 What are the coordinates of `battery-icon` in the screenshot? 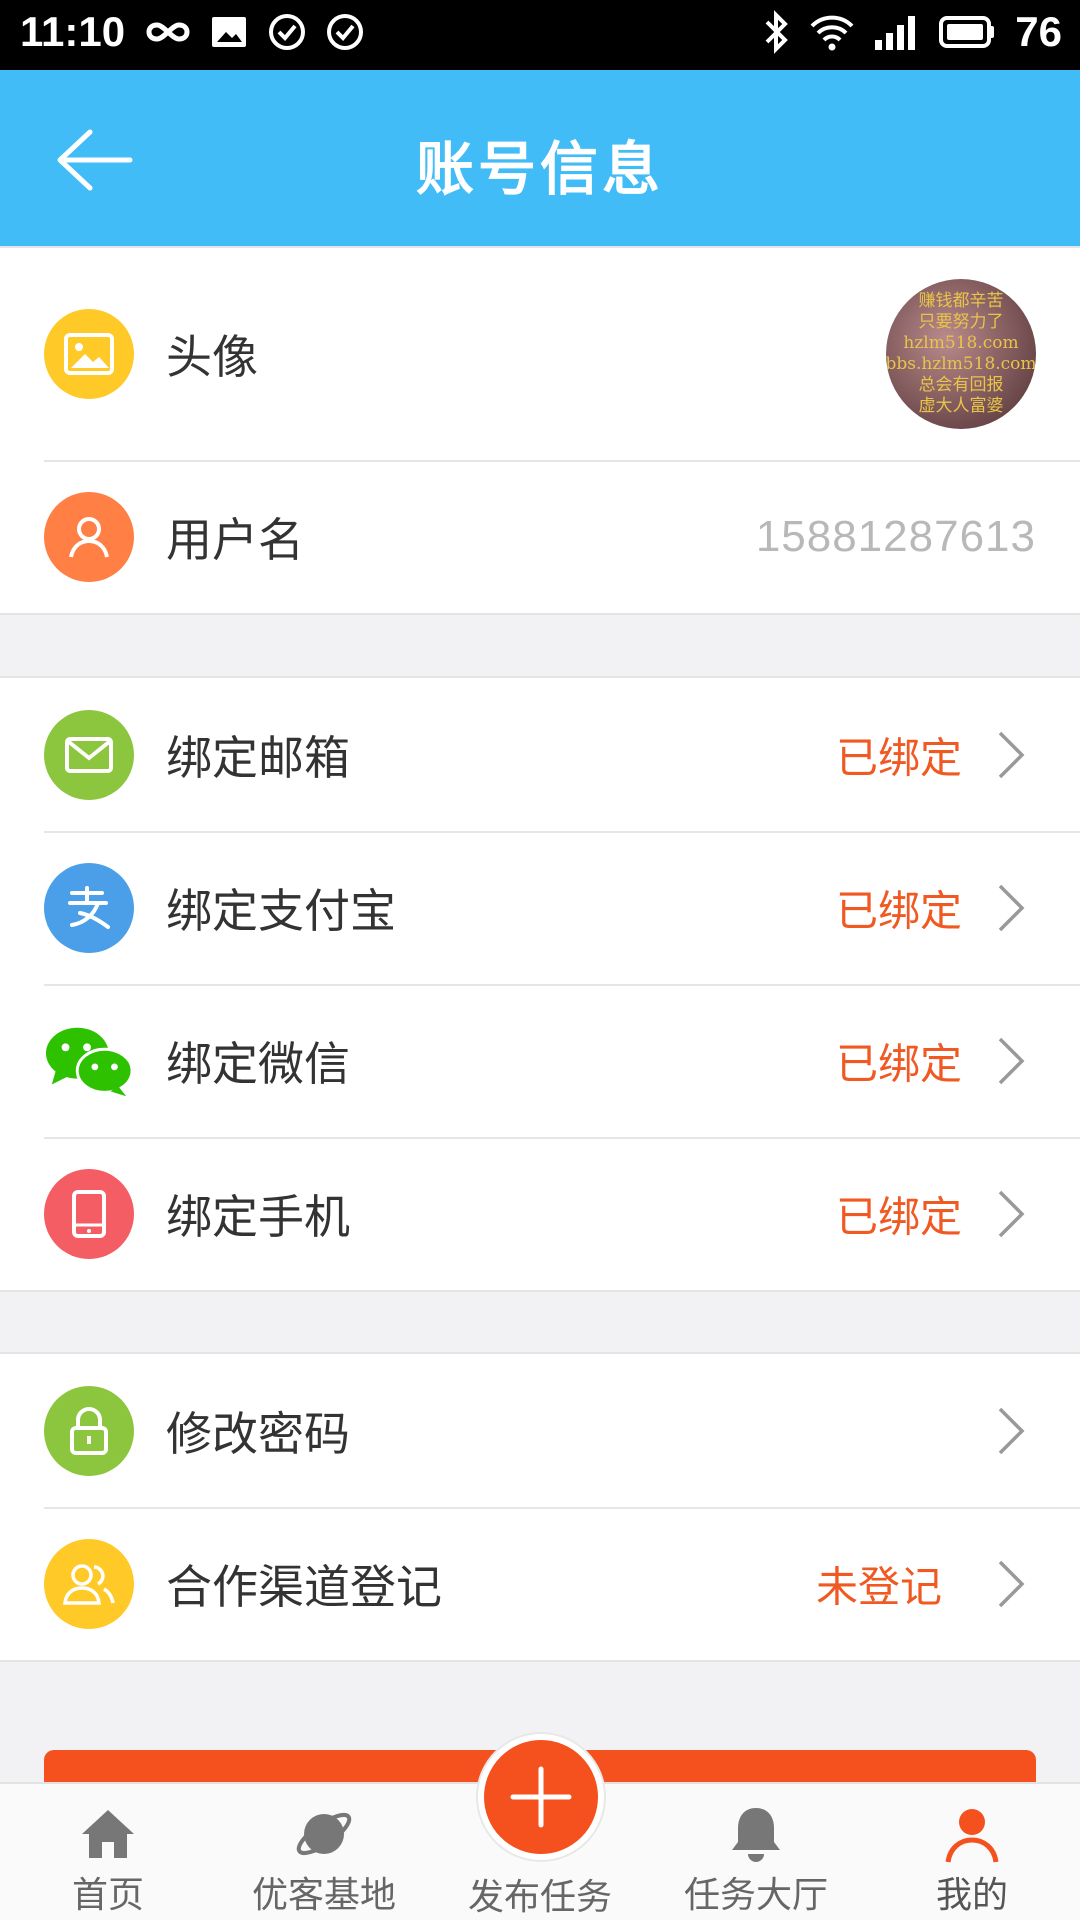 It's located at (967, 32).